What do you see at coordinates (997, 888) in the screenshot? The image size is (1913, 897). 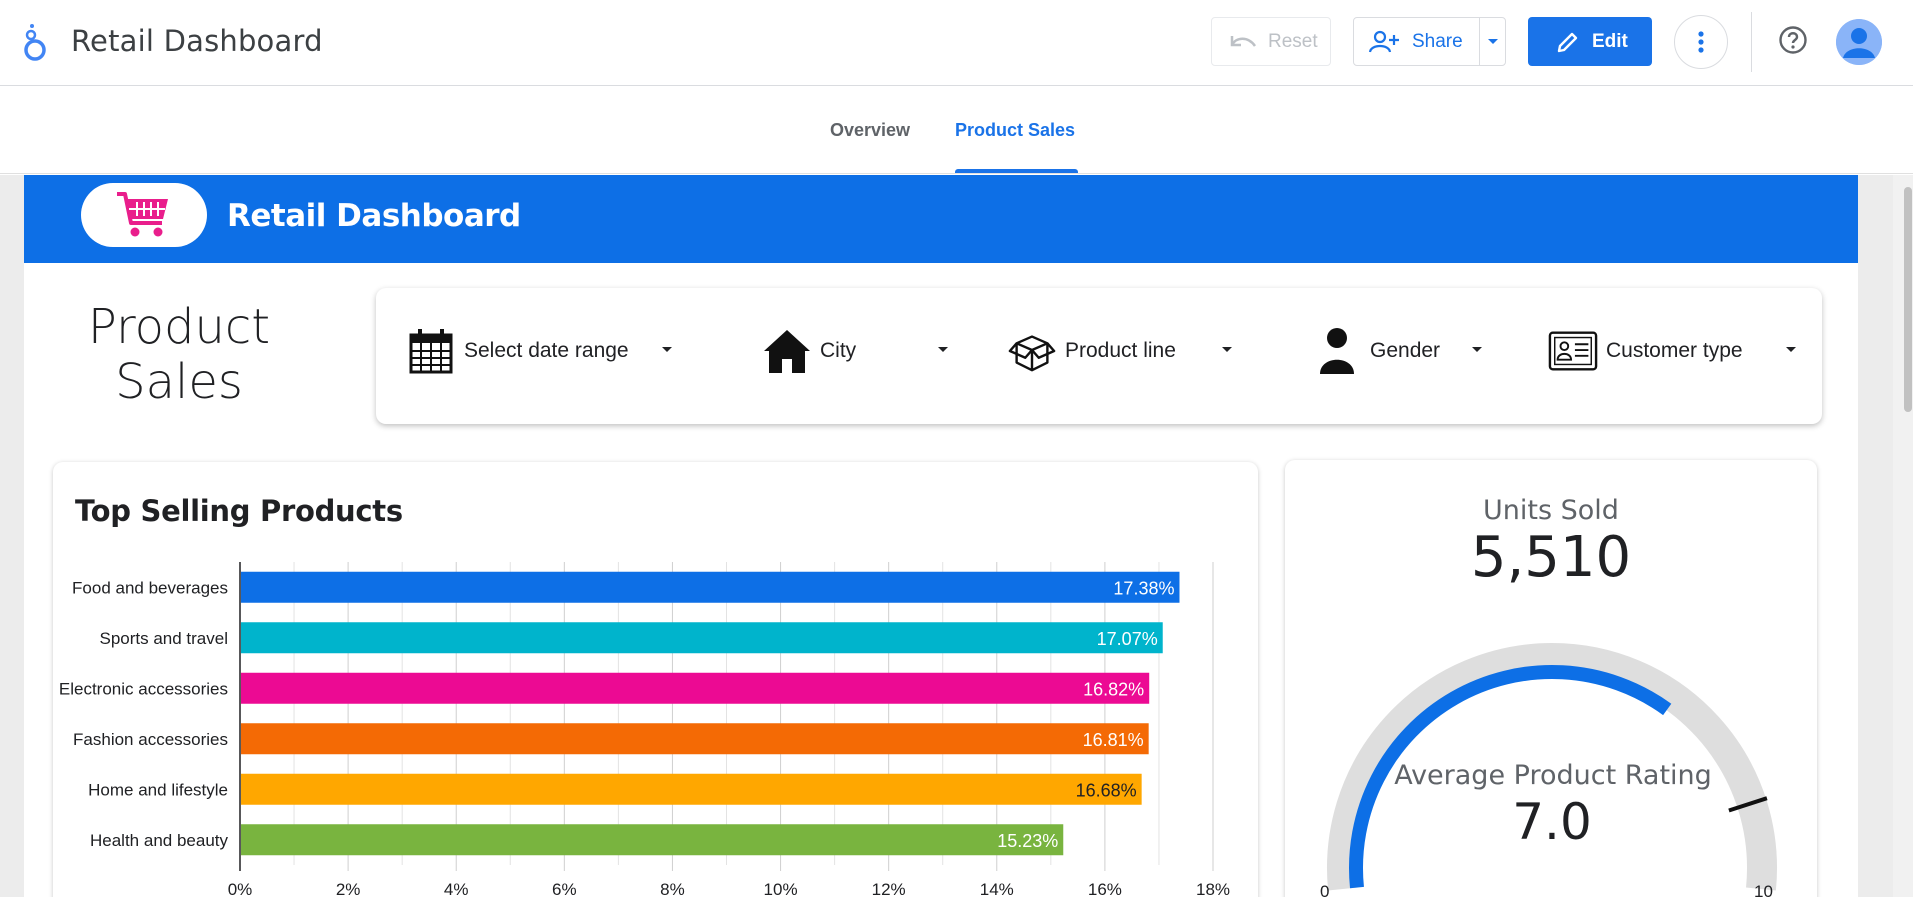 I see `x-tick-label: 14%` at bounding box center [997, 888].